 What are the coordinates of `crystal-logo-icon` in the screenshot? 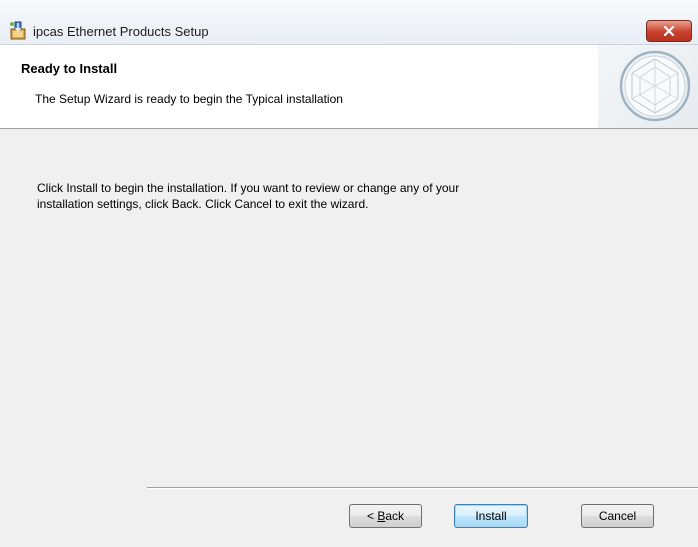 It's located at (648, 86).